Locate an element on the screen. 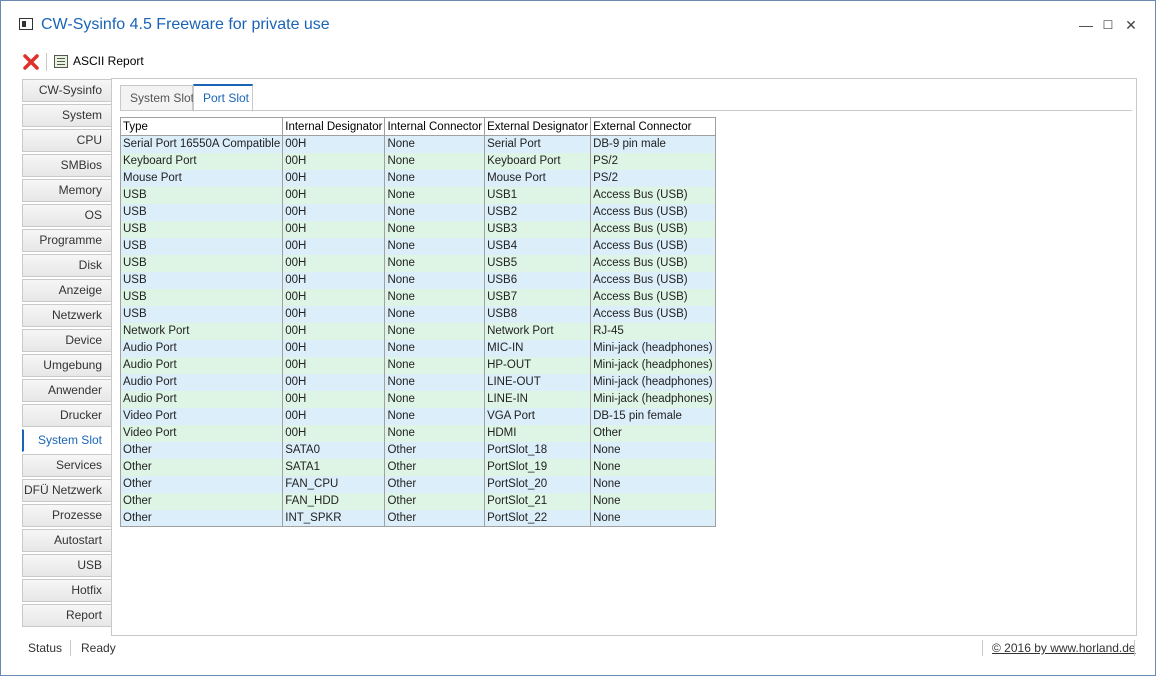 Image resolution: width=1156 pixels, height=676 pixels. sidebar-item-memory: Memory is located at coordinates (67, 190).